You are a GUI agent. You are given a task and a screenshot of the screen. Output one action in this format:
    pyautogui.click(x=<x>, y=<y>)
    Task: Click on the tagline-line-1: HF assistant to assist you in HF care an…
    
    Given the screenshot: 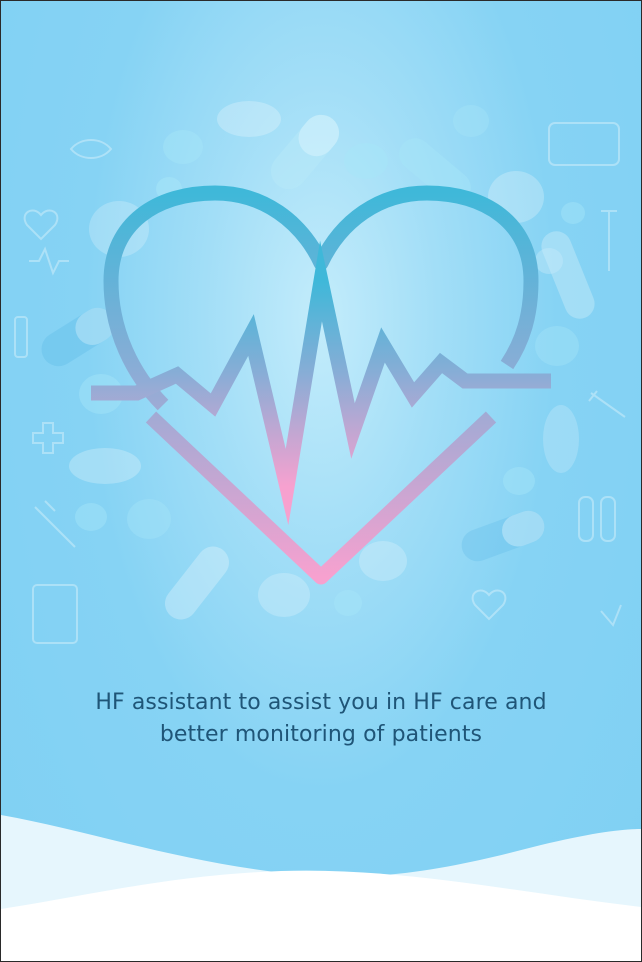 What is the action you would take?
    pyautogui.click(x=321, y=702)
    